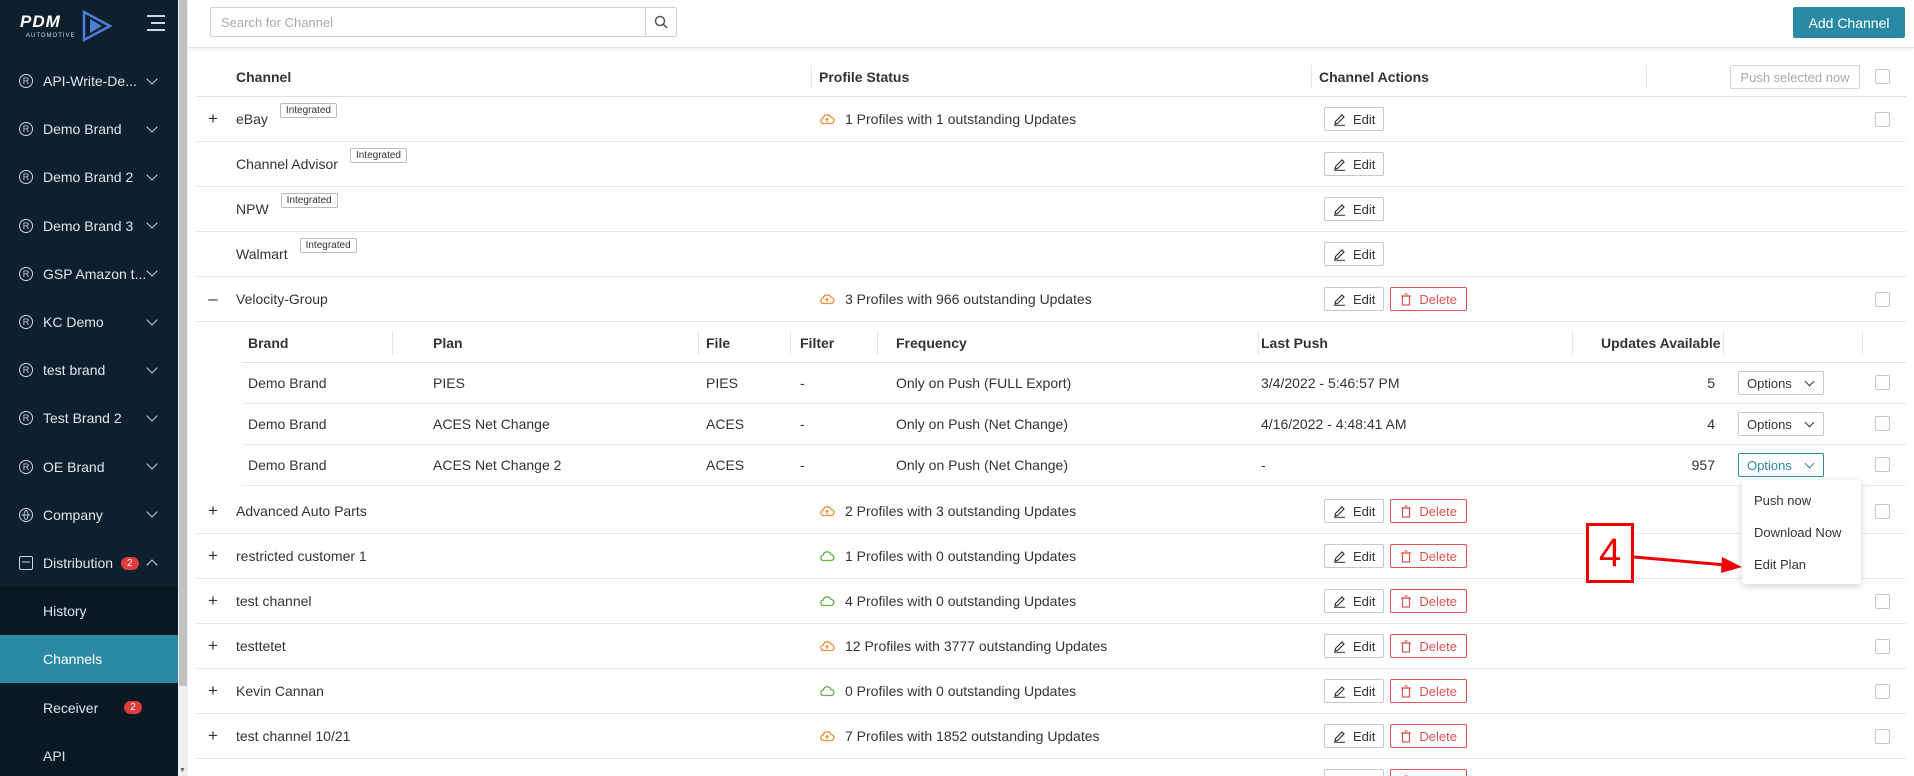 This screenshot has height=776, width=1914. What do you see at coordinates (213, 299) in the screenshot?
I see `collapse-icon: –` at bounding box center [213, 299].